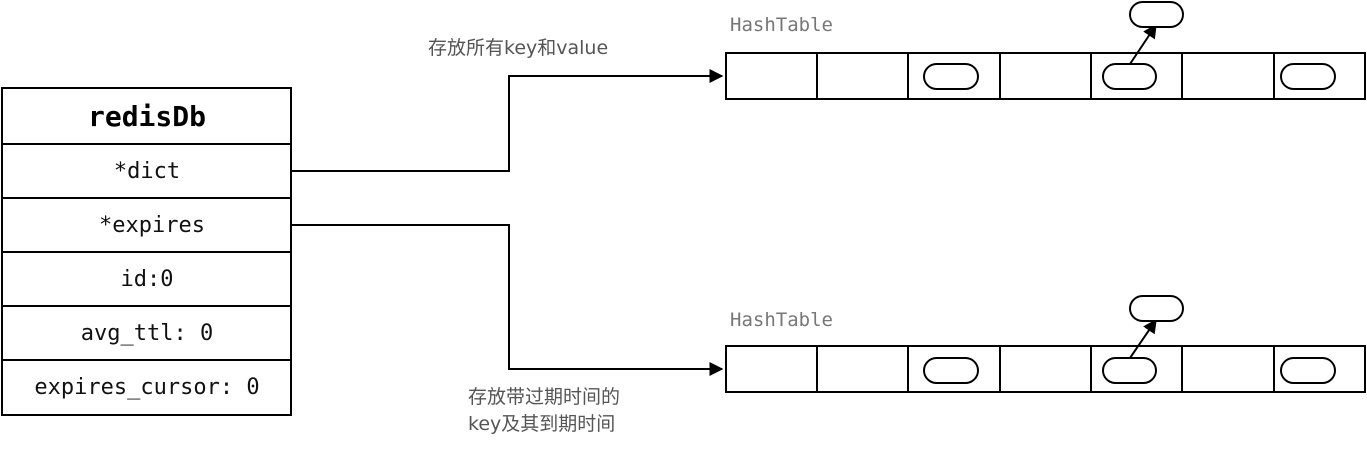 Image resolution: width=1367 pixels, height=451 pixels. Describe the element at coordinates (507, 120) in the screenshot. I see `dict-connector-arrow` at that location.